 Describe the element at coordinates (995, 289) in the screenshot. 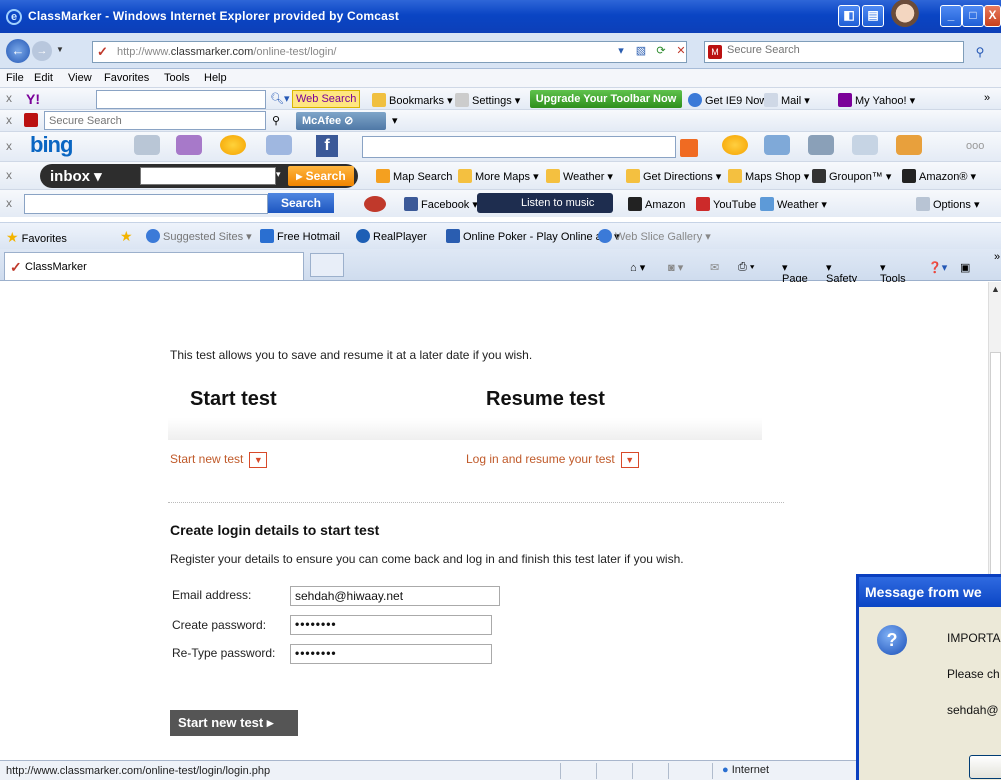

I see `scroll-up-icon: ▲` at that location.